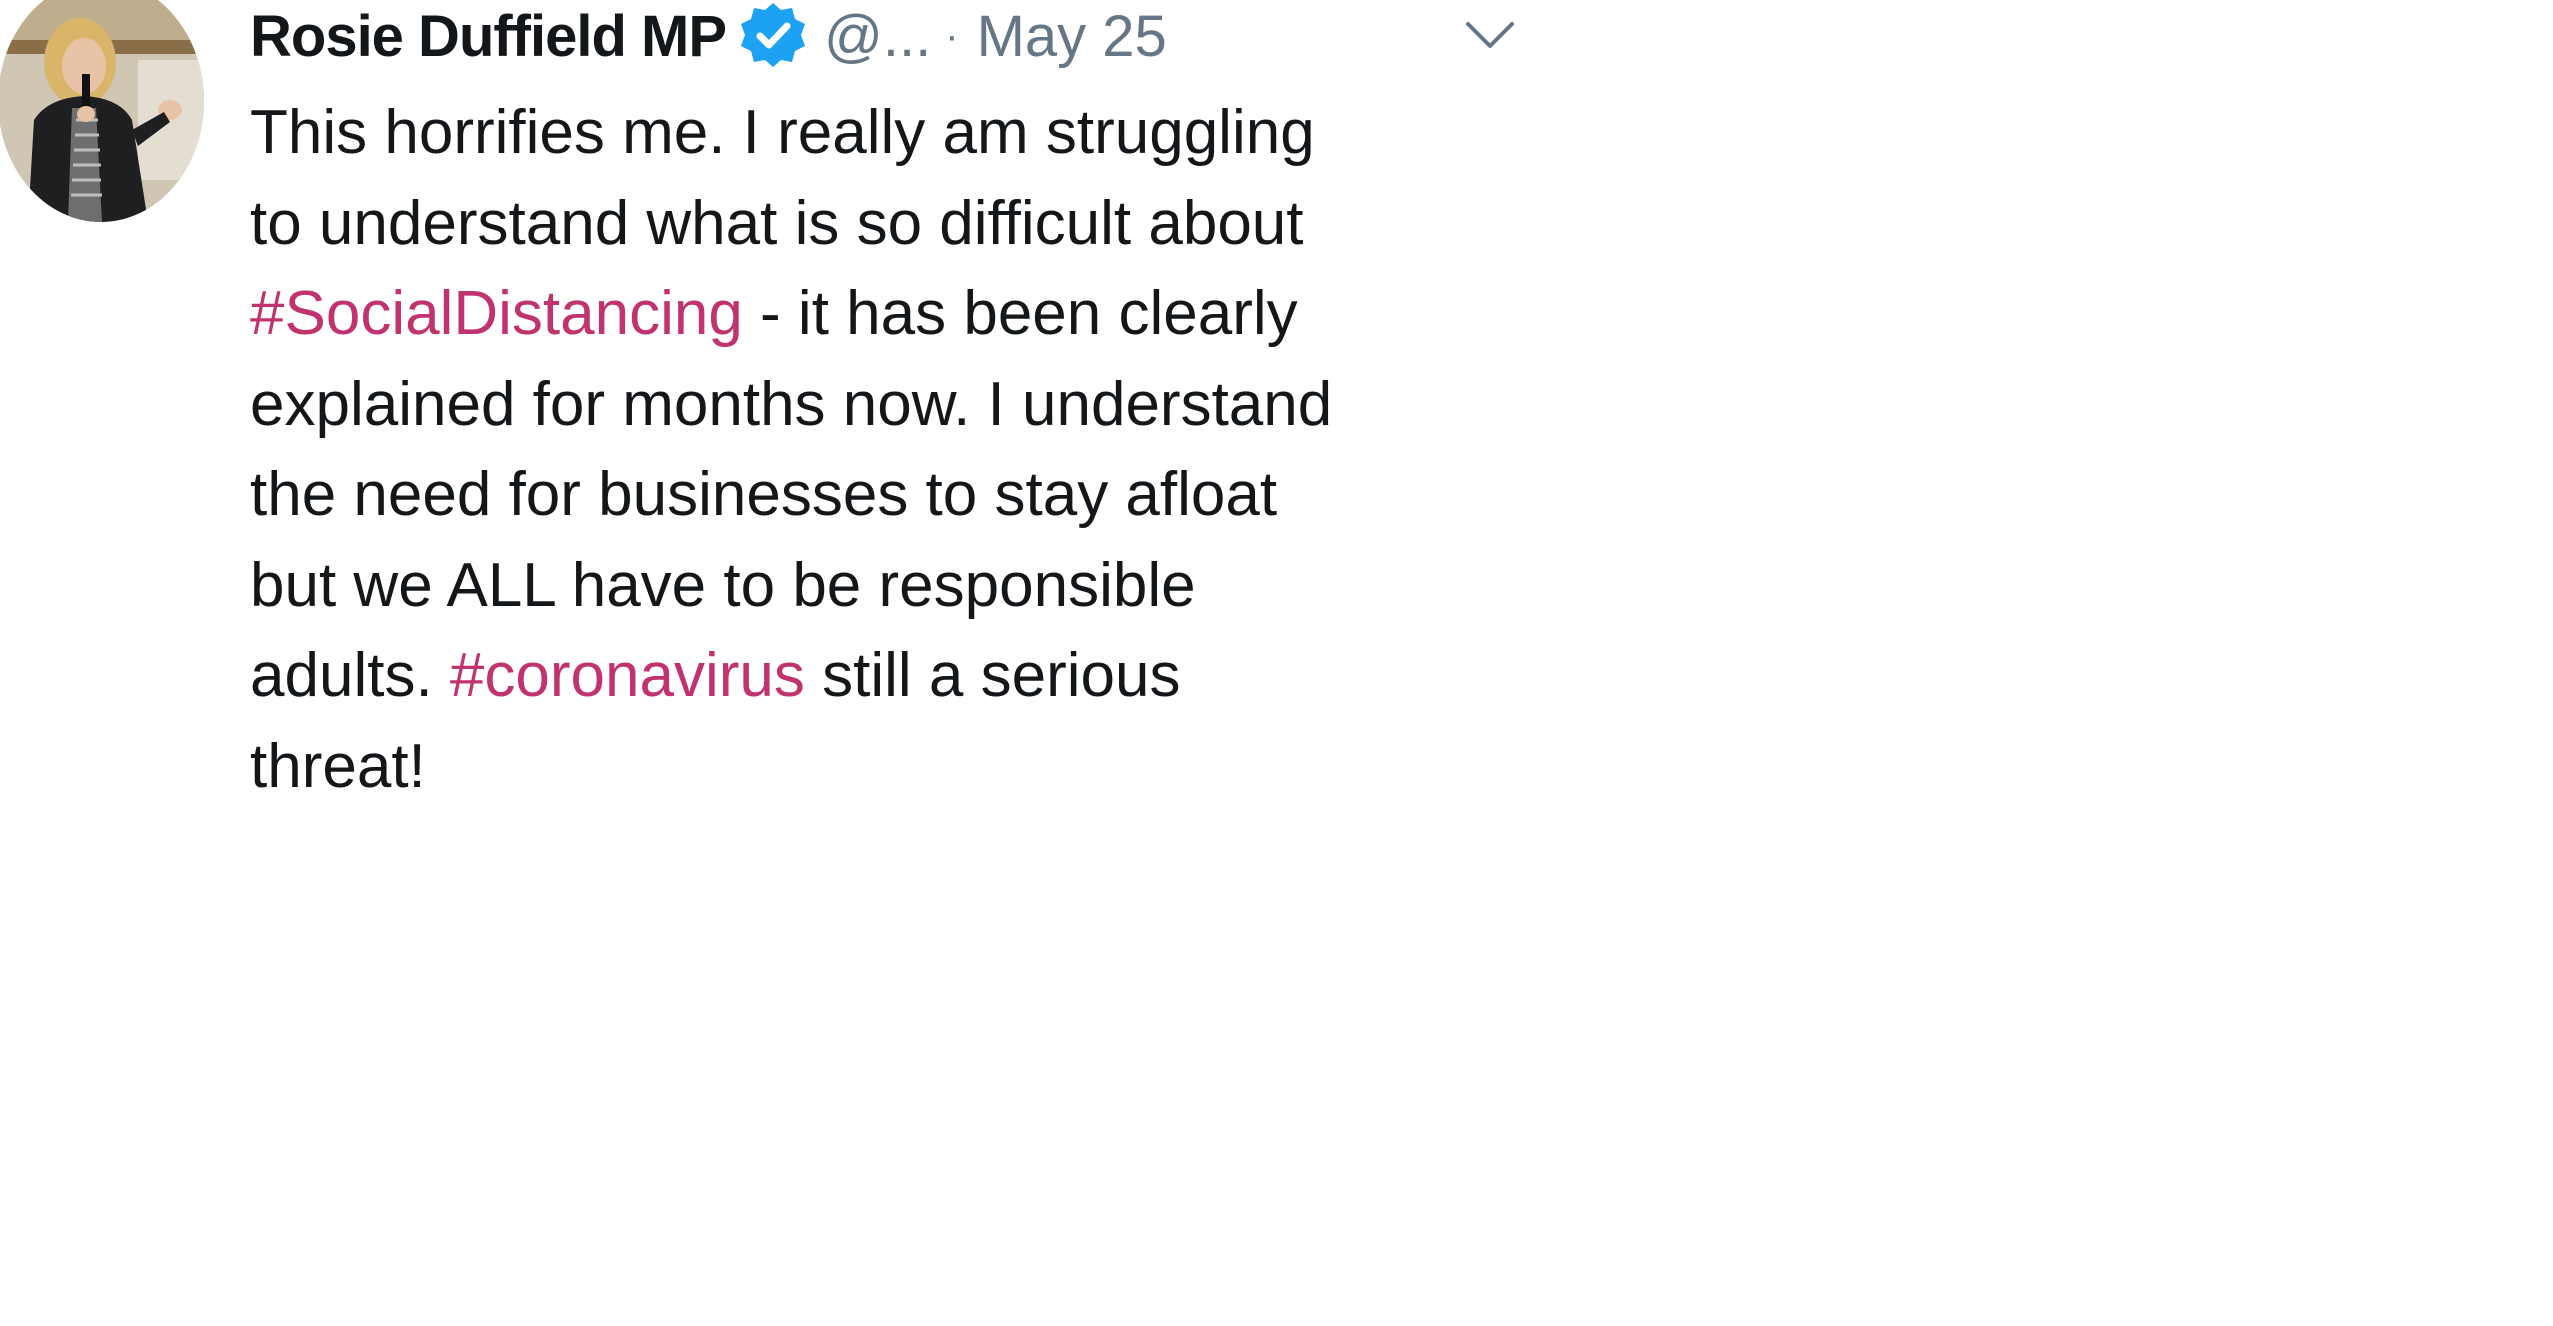 This screenshot has height=1326, width=2553. What do you see at coordinates (1020, 313) in the screenshot?
I see `tweet-text-segment: - it has been clearly` at bounding box center [1020, 313].